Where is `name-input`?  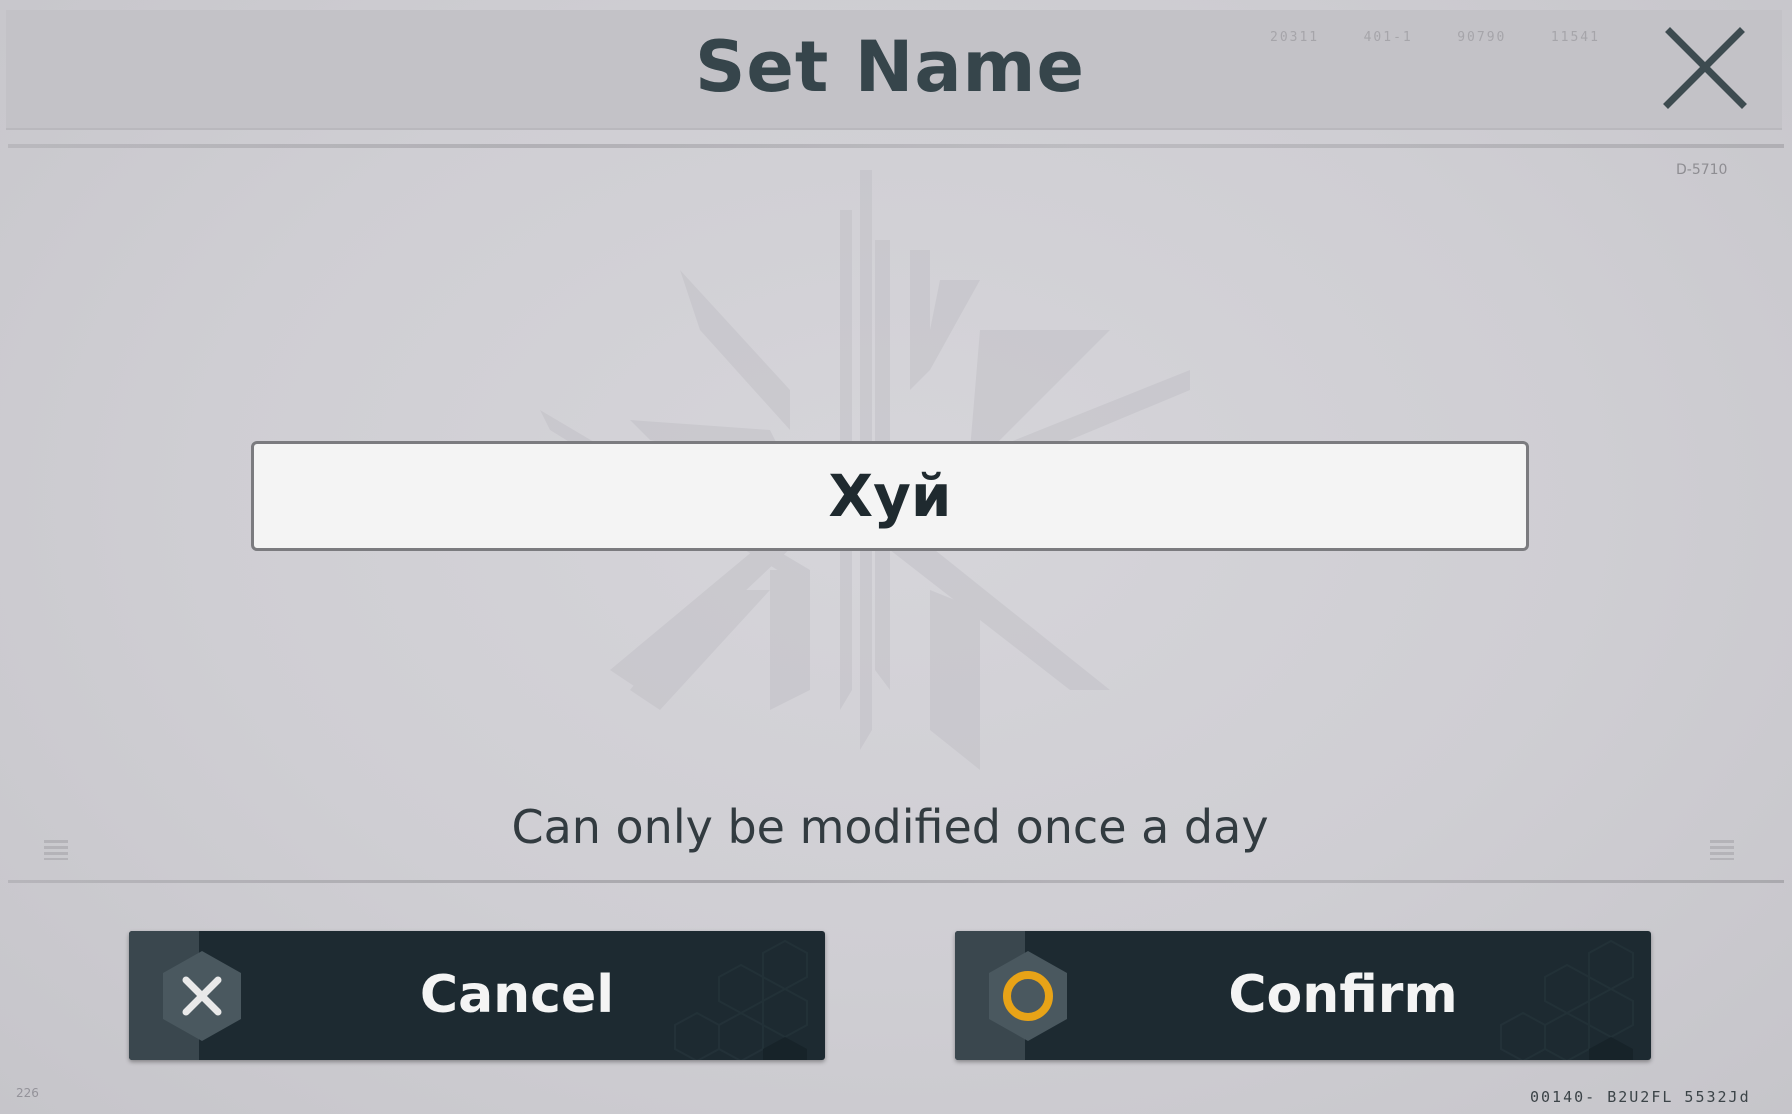
name-input is located at coordinates (890, 496).